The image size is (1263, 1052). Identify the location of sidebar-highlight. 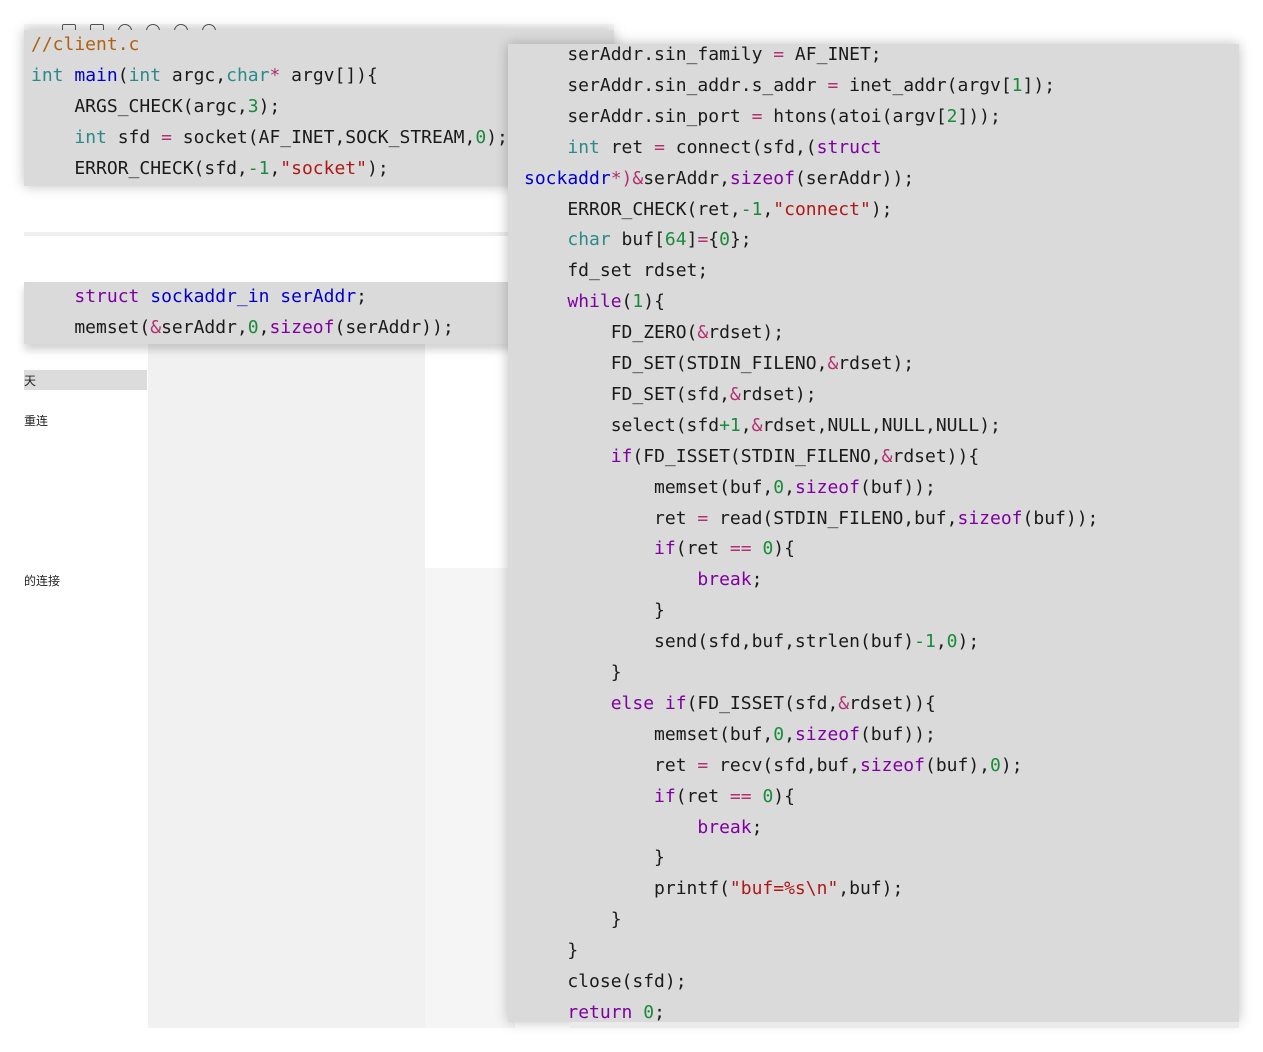
(85, 380).